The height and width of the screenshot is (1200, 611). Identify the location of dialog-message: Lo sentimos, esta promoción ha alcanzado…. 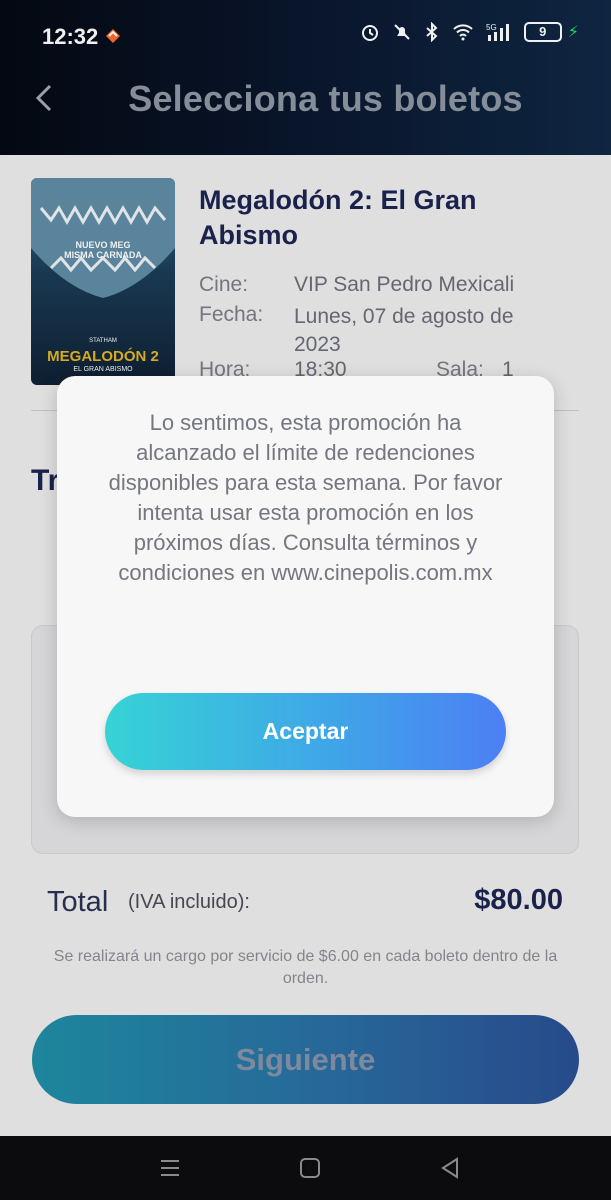
(305, 497).